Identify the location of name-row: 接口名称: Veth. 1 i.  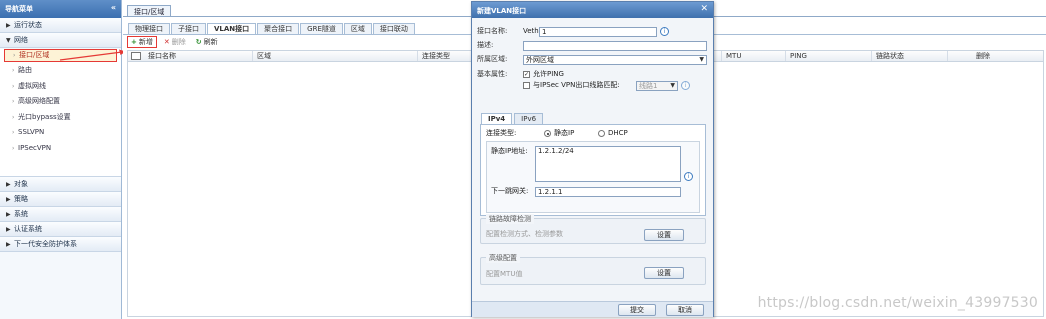
(573, 31).